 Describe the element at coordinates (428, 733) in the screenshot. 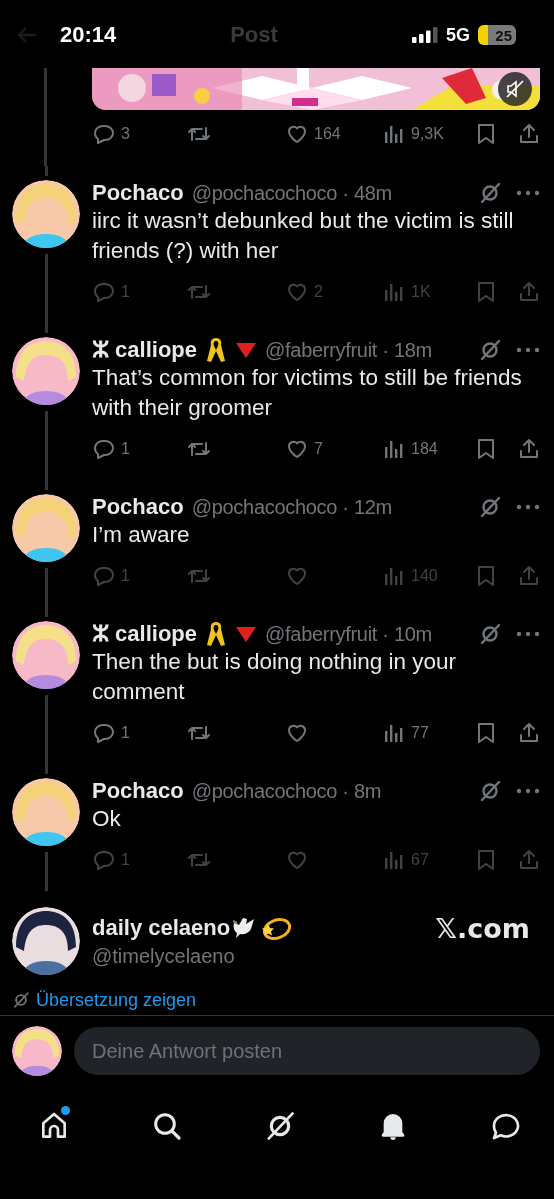

I see `views-button: 77` at that location.